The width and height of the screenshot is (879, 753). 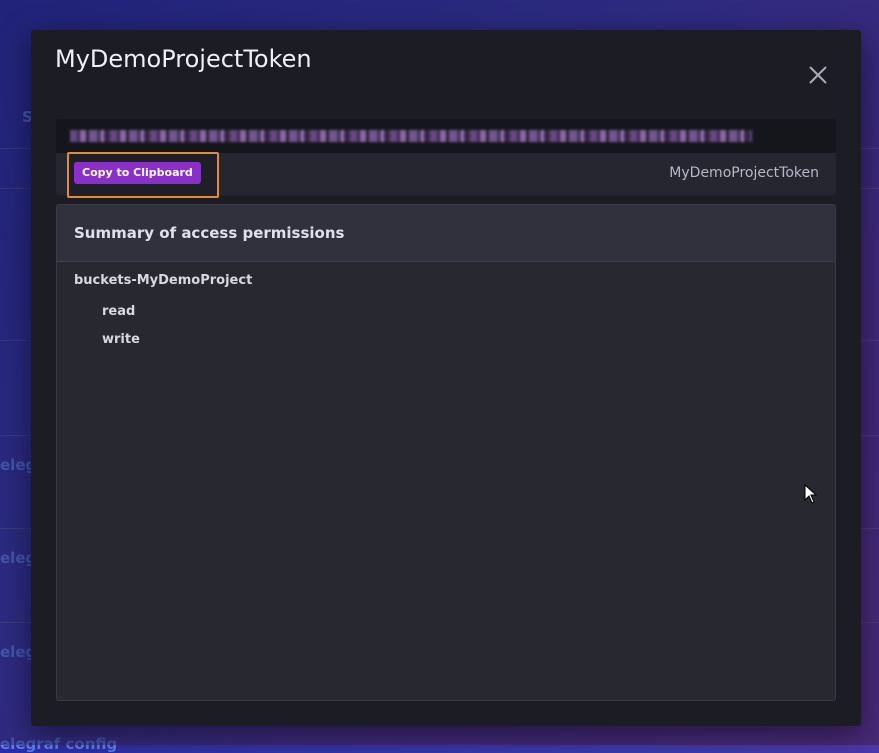 I want to click on permissions-header: Summary of access permissions, so click(x=446, y=233).